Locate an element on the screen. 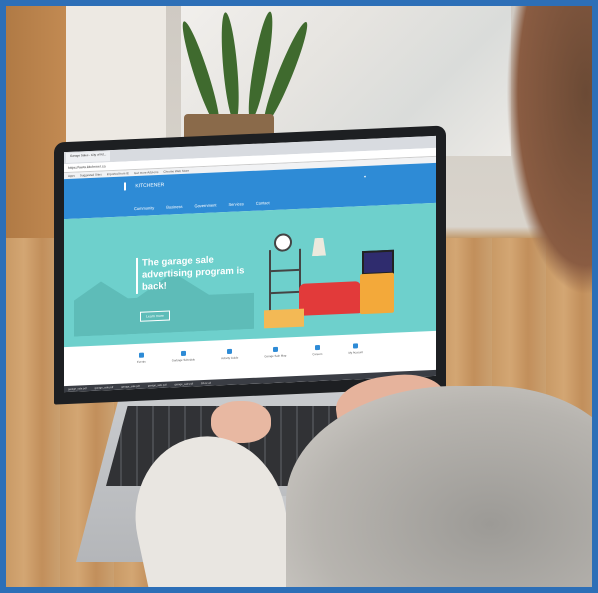 This screenshot has height=593, width=598. quick-link-events: Events is located at coordinates (141, 357).